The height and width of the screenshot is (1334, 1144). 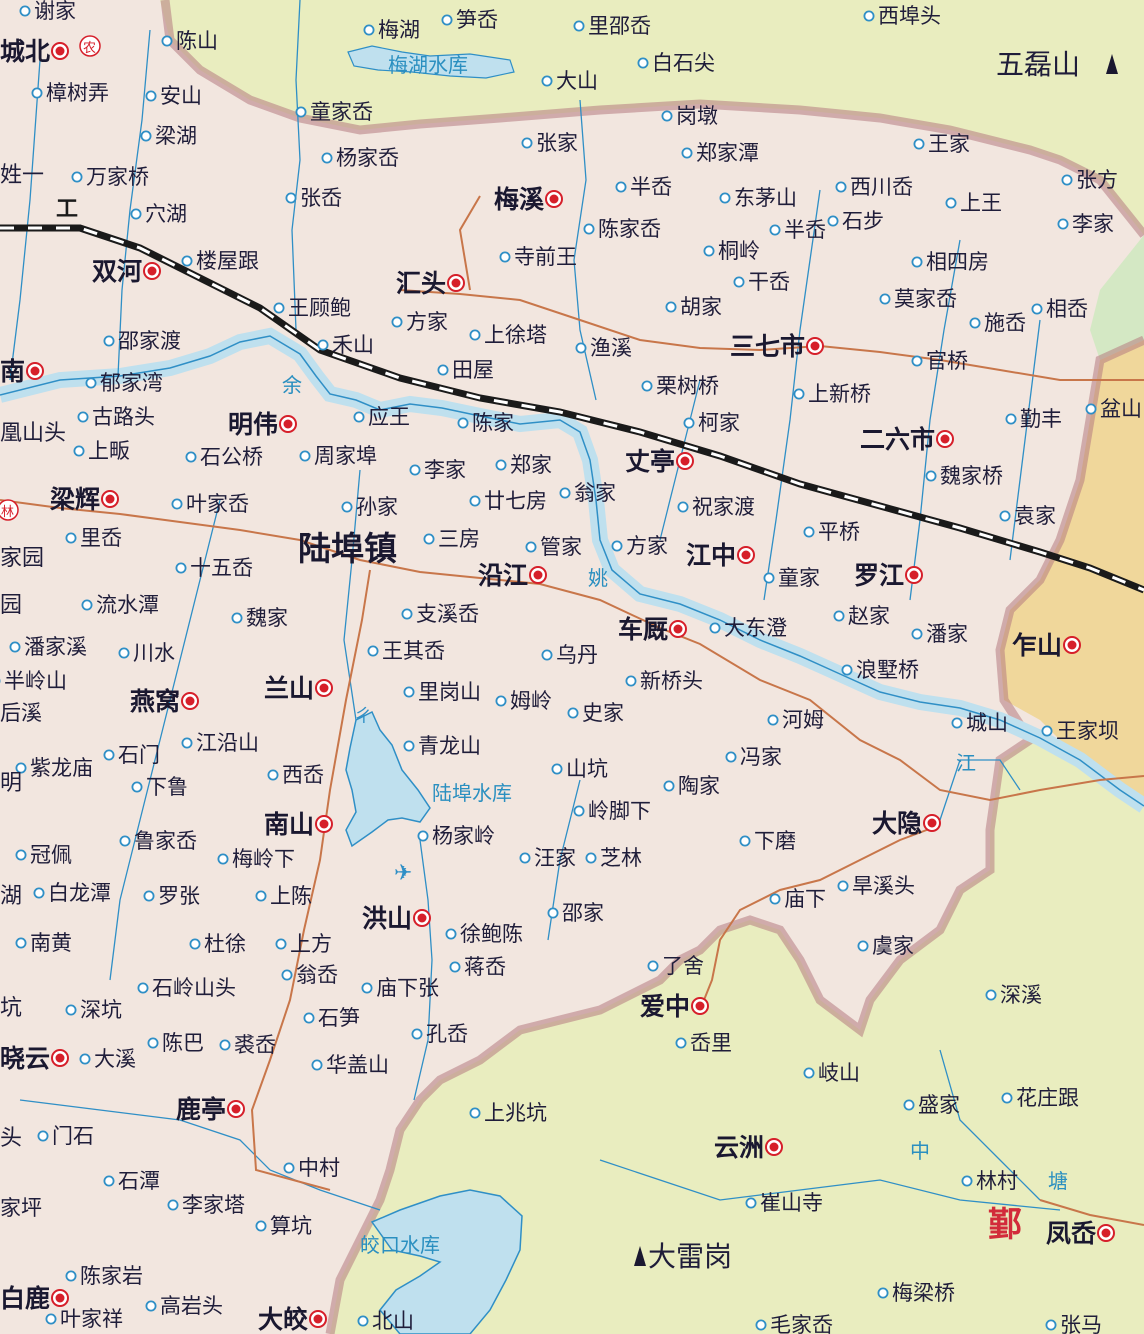 What do you see at coordinates (117, 271) in the screenshot?
I see `town-label: 双河` at bounding box center [117, 271].